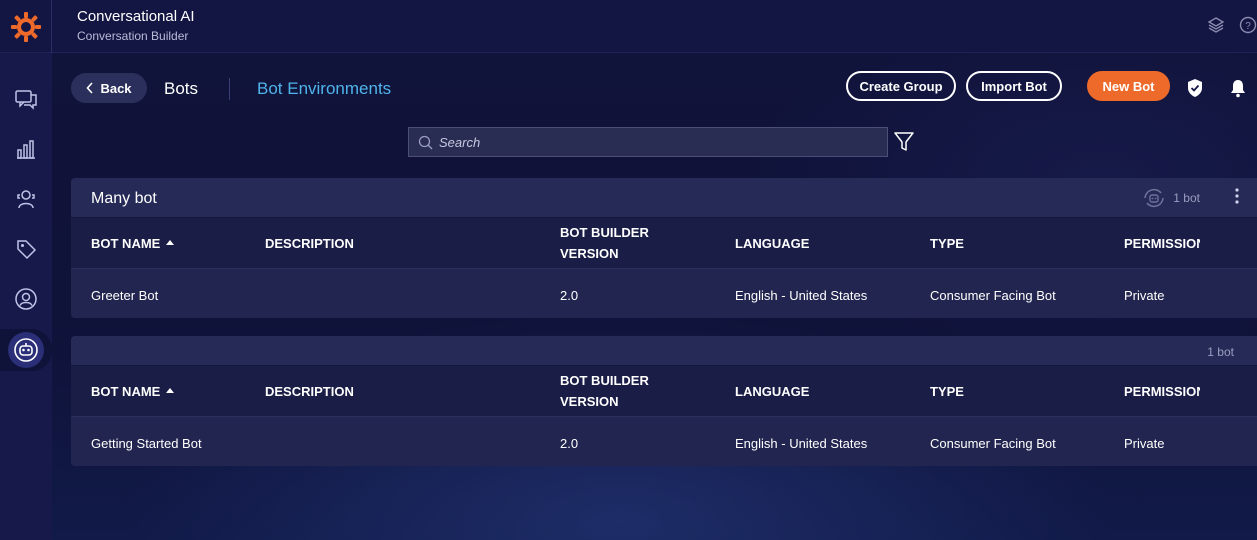 The image size is (1257, 540). I want to click on active-indicator, so click(26, 350).